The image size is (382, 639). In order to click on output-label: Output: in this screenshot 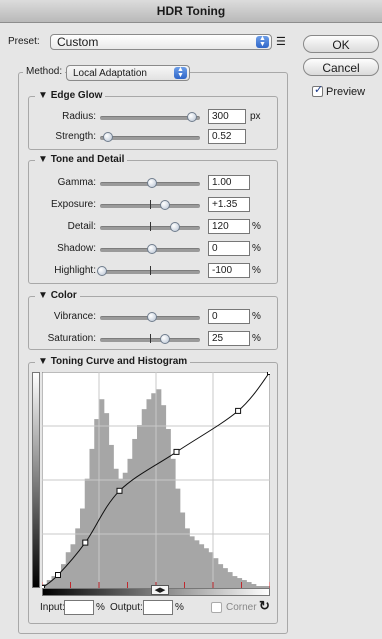, I will do `click(126, 607)`.